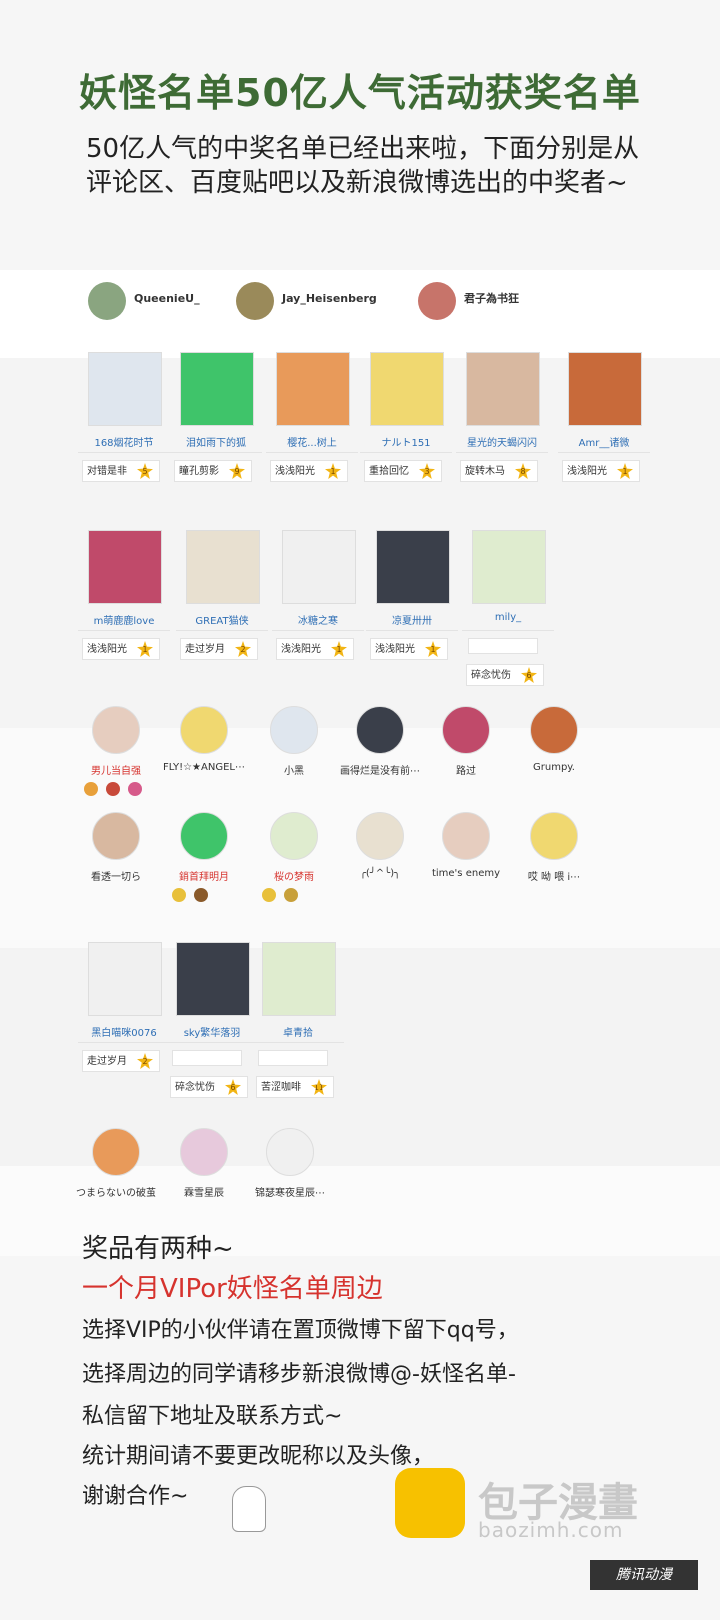 This screenshot has height=1620, width=720. What do you see at coordinates (554, 875) in the screenshot?
I see `user-name: 哎 呦 喂 i⋯` at bounding box center [554, 875].